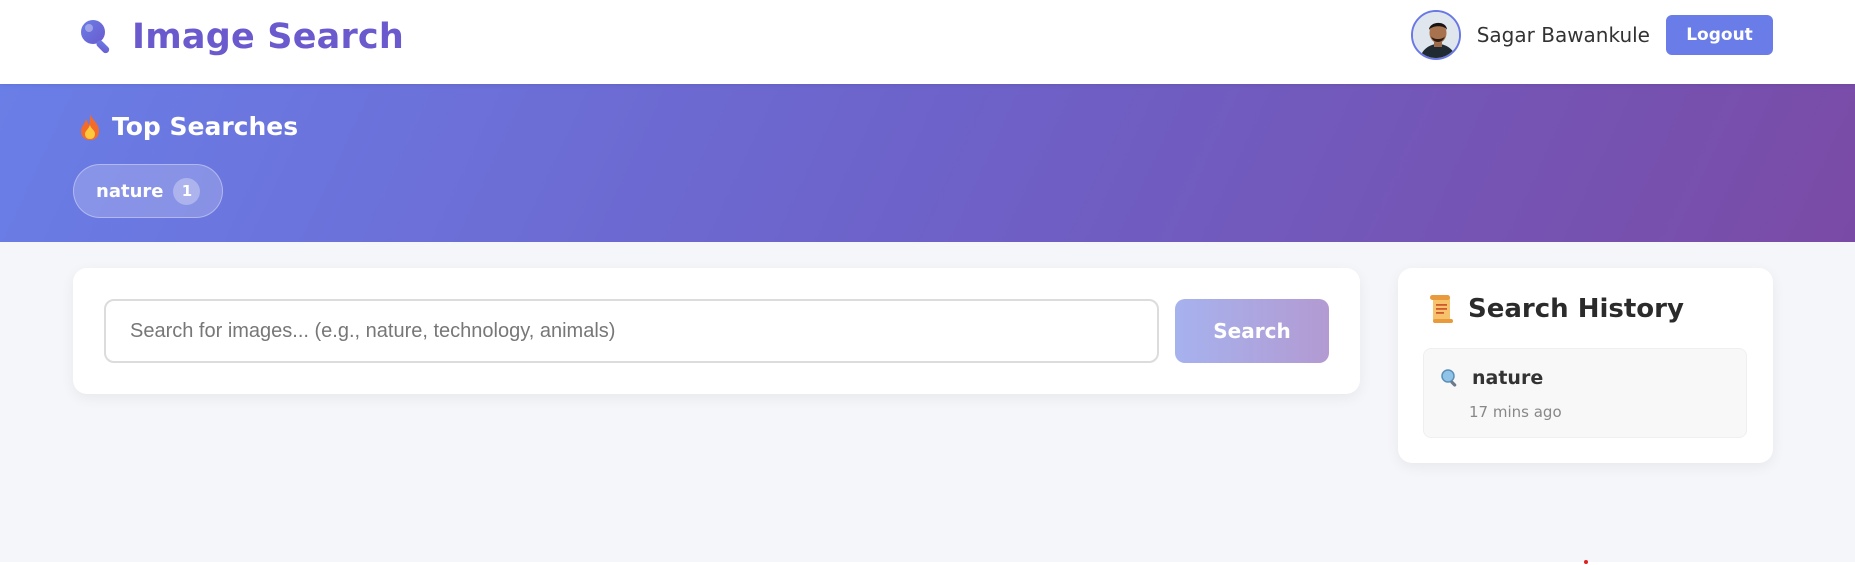  Describe the element at coordinates (205, 126) in the screenshot. I see `top-searches-title: Top Searches` at that location.